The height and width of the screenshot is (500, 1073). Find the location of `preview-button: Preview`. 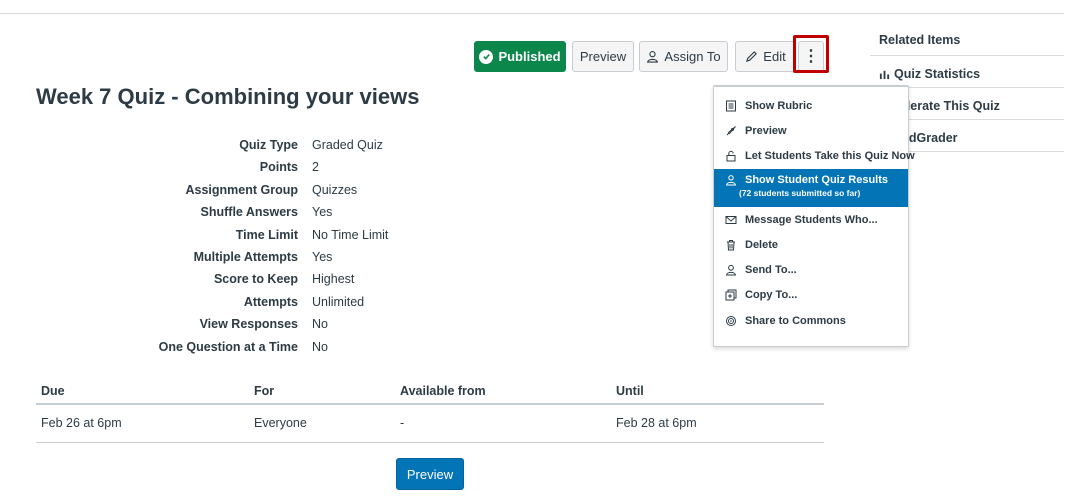

preview-button: Preview is located at coordinates (603, 56).